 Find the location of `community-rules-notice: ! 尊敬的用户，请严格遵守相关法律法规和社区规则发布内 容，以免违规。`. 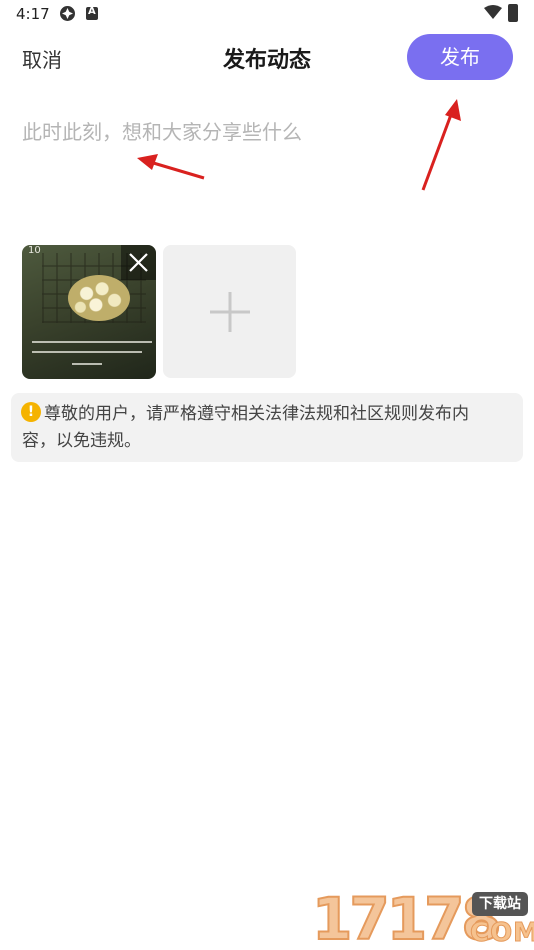

community-rules-notice: ! 尊敬的用户，请严格遵守相关法律法规和社区规则发布内 容，以免违规。 is located at coordinates (267, 427).